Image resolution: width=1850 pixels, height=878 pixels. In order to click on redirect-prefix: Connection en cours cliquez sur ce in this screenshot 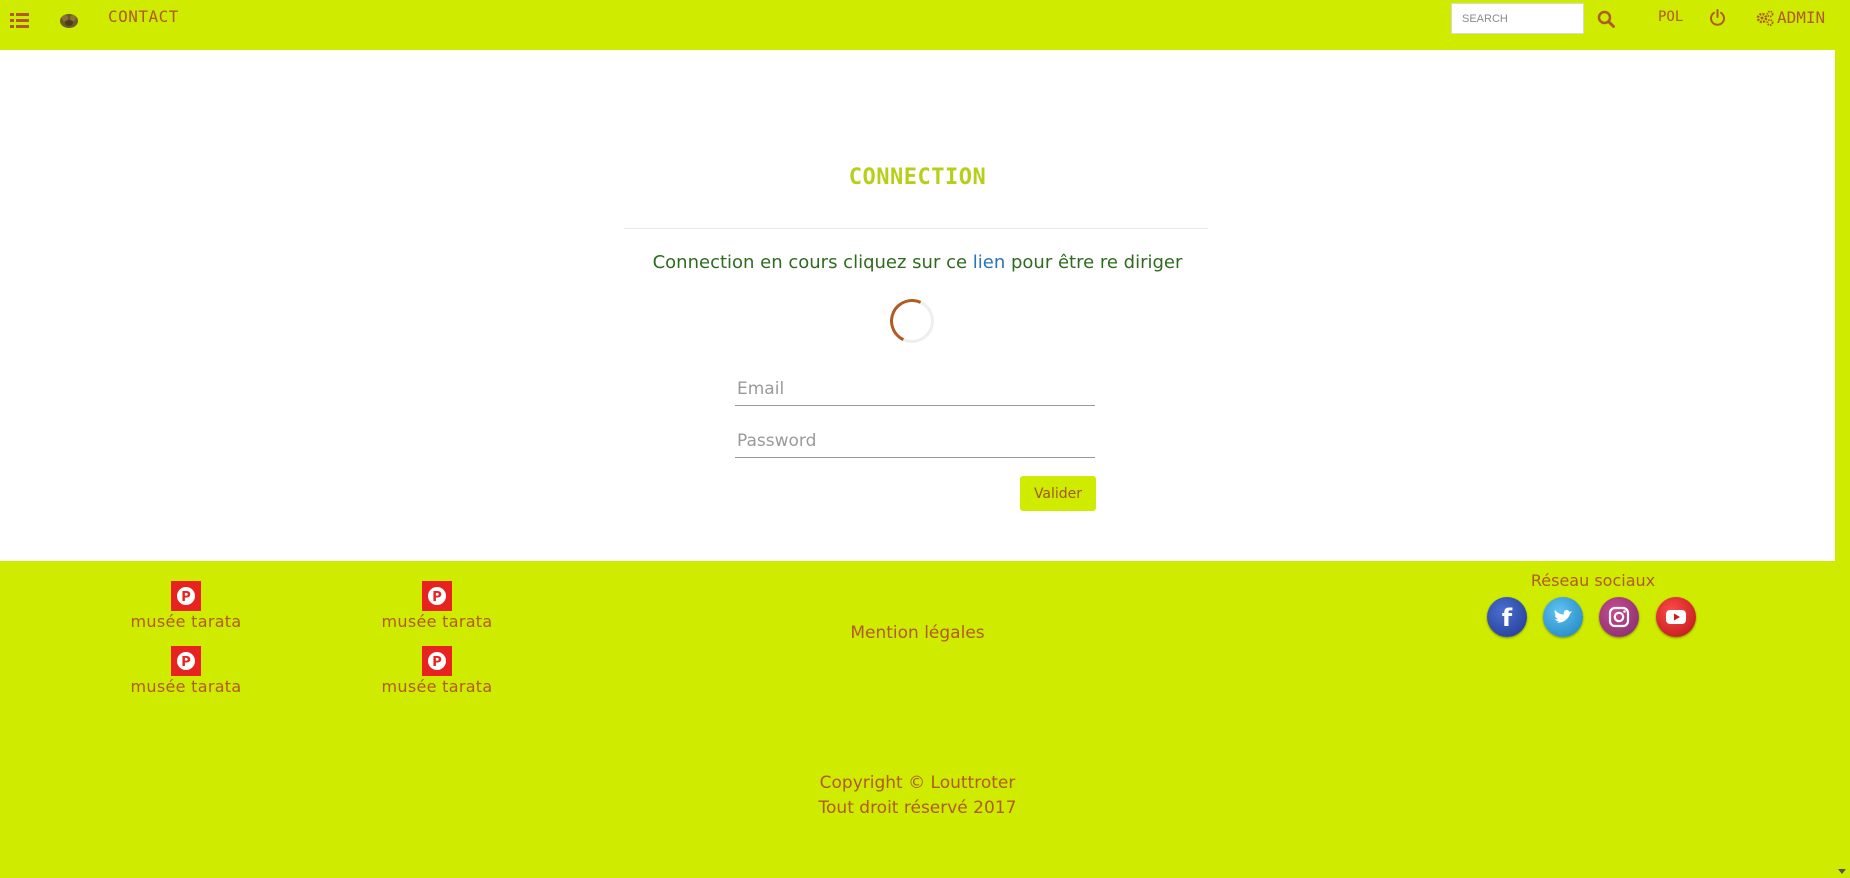, I will do `click(812, 262)`.